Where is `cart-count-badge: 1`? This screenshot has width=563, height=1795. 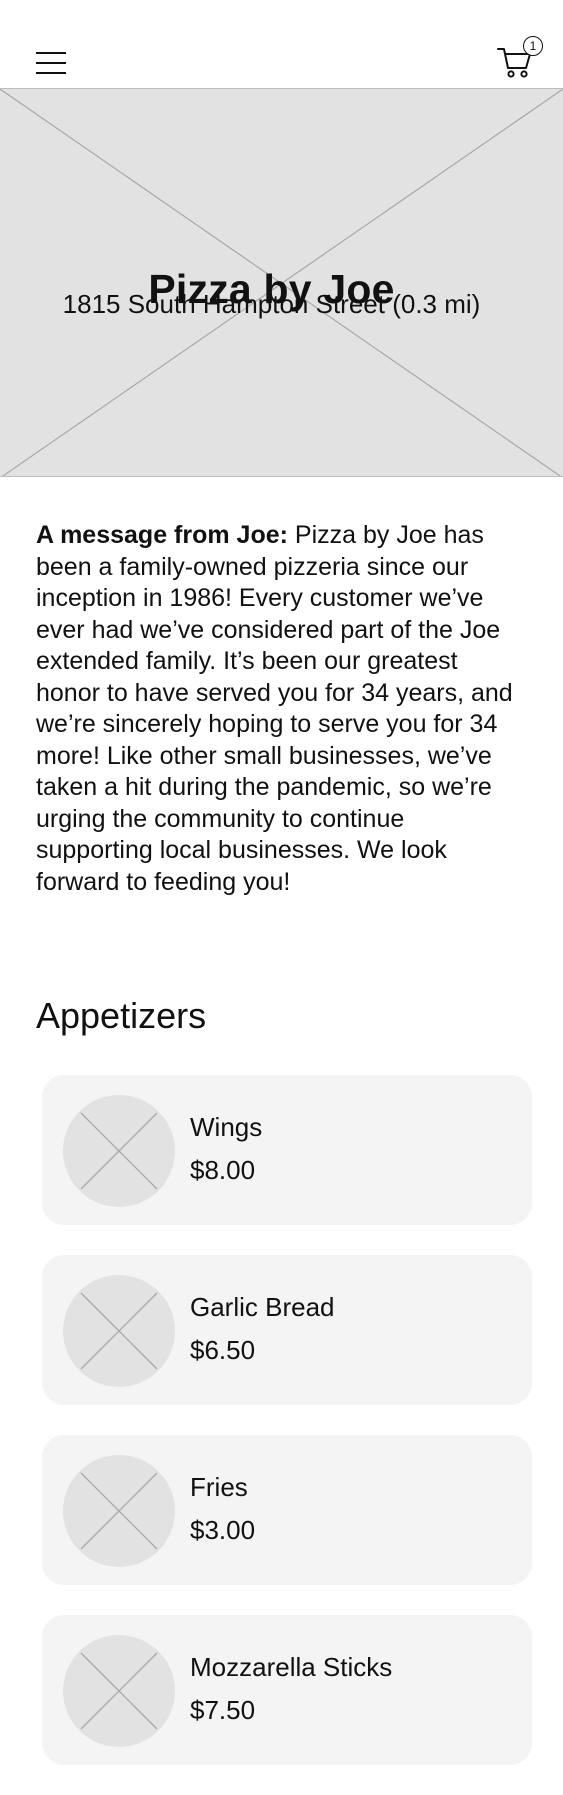 cart-count-badge: 1 is located at coordinates (533, 46).